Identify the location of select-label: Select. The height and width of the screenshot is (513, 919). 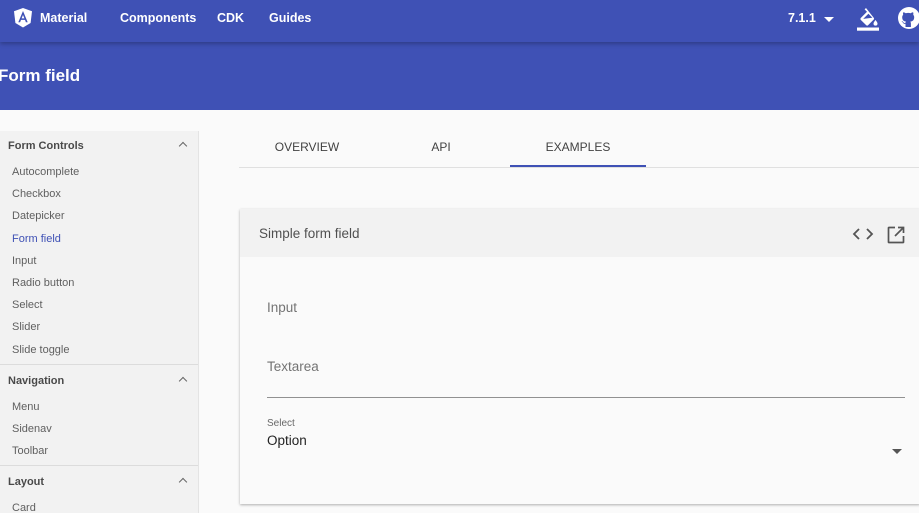
(281, 423).